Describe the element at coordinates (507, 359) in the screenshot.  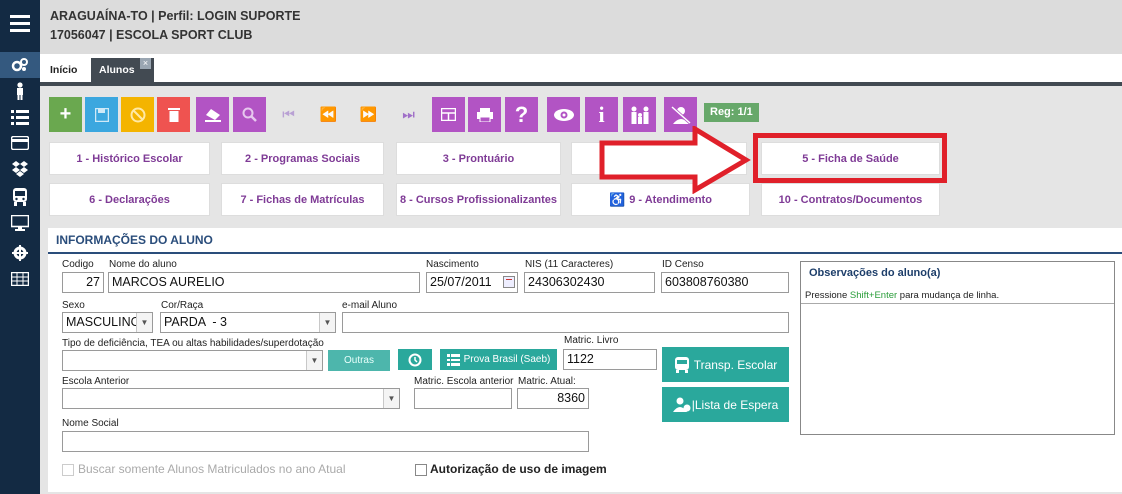
I see `prova-brasil-label: Prova Brasil (Saeb)` at that location.